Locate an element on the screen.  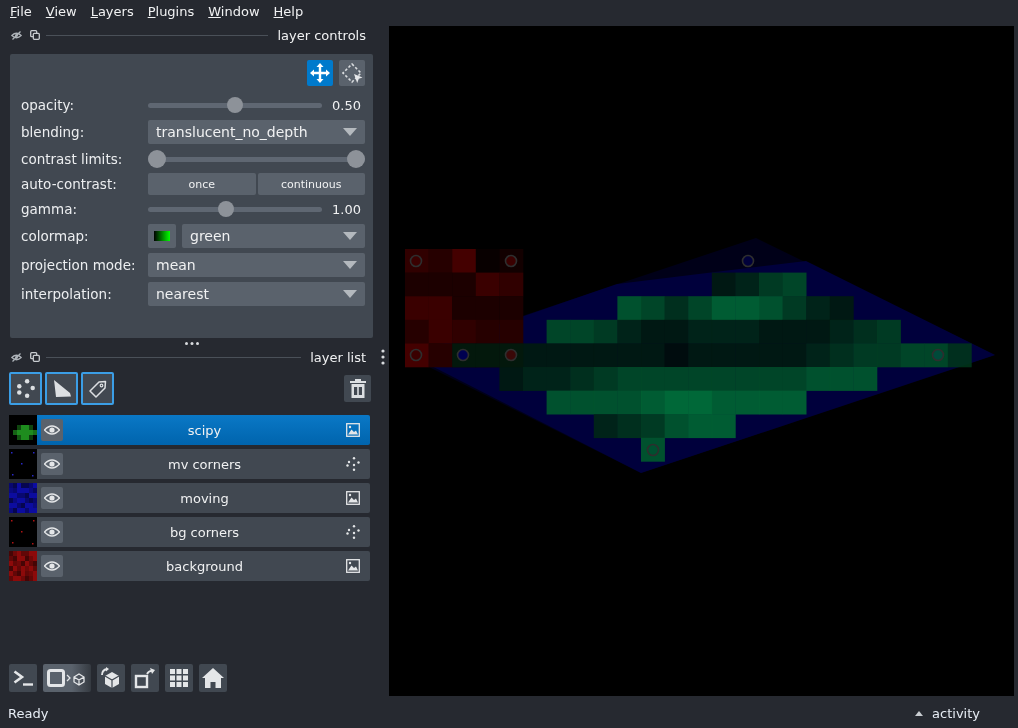
dock-title: layer controls is located at coordinates (321, 35).